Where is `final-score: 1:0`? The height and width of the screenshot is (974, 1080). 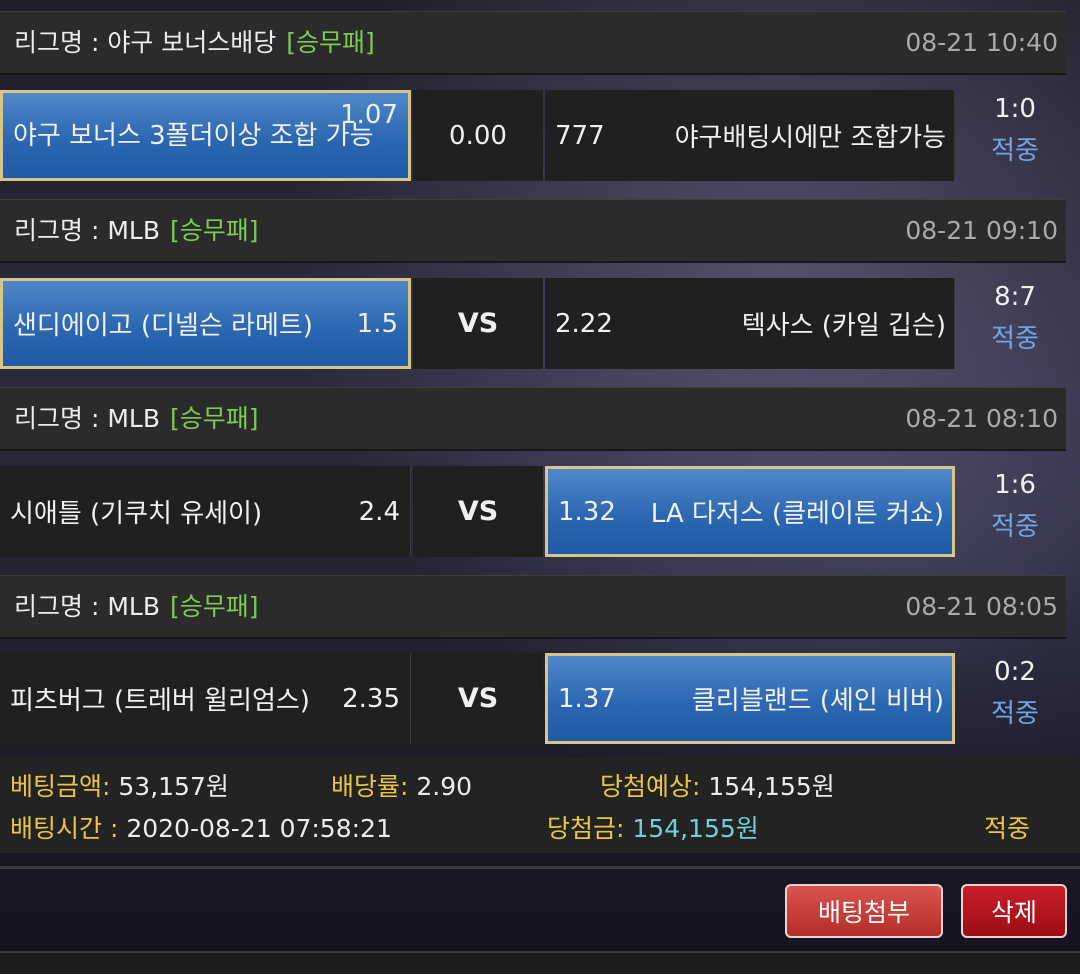
final-score: 1:0 is located at coordinates (1015, 109).